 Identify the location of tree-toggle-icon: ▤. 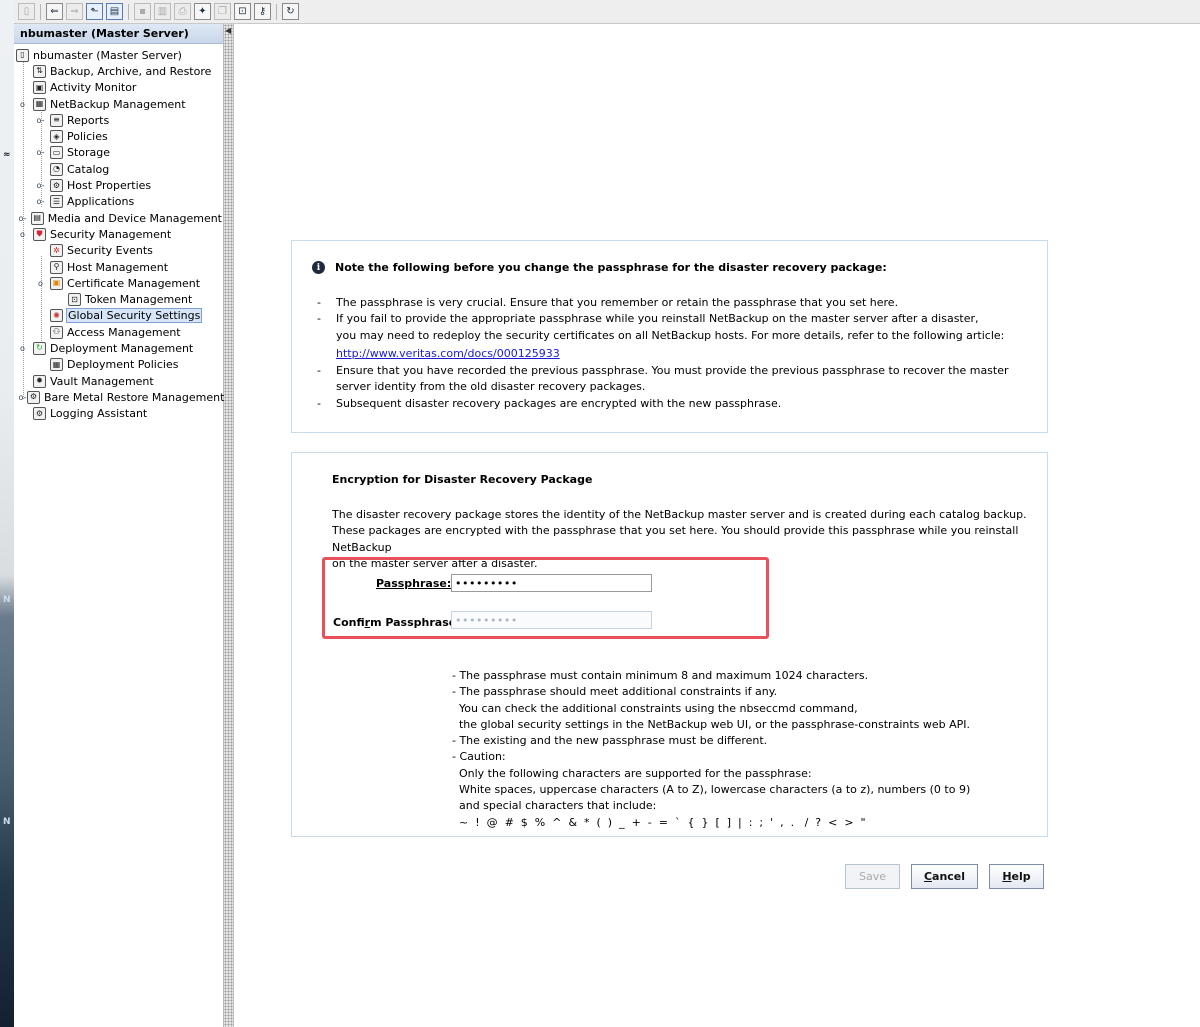
(114, 11).